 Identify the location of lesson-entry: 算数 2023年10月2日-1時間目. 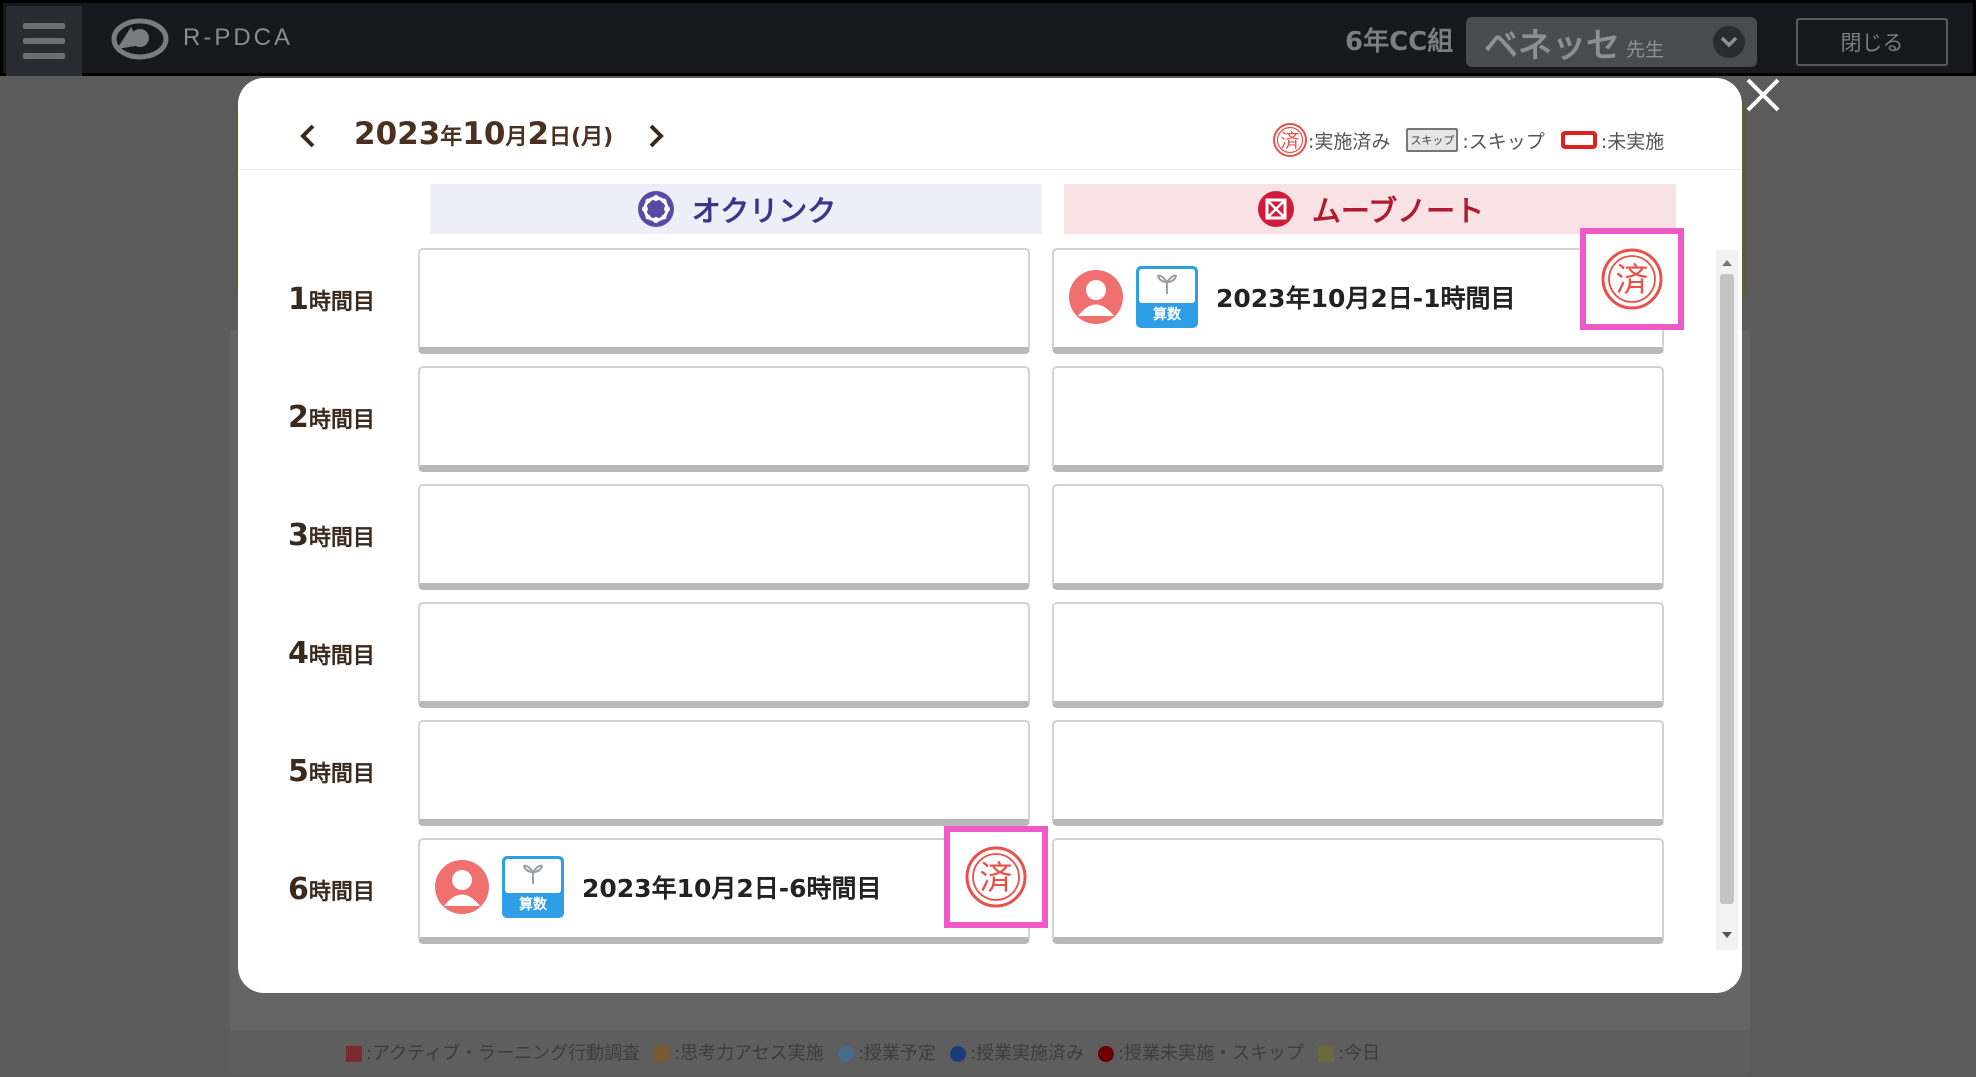
(1292, 297).